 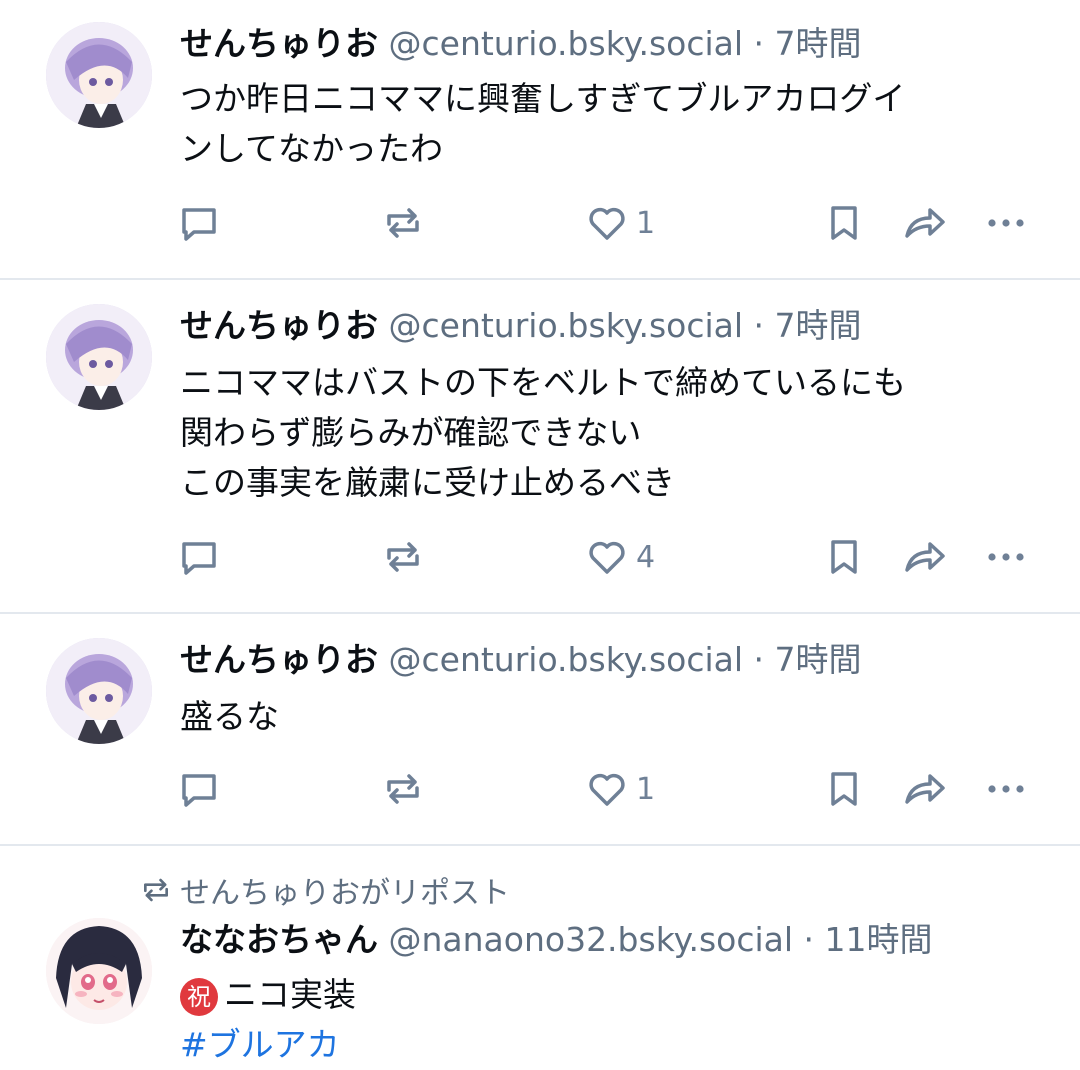 I want to click on handle: @nanaono32.bsky.social, so click(x=591, y=939).